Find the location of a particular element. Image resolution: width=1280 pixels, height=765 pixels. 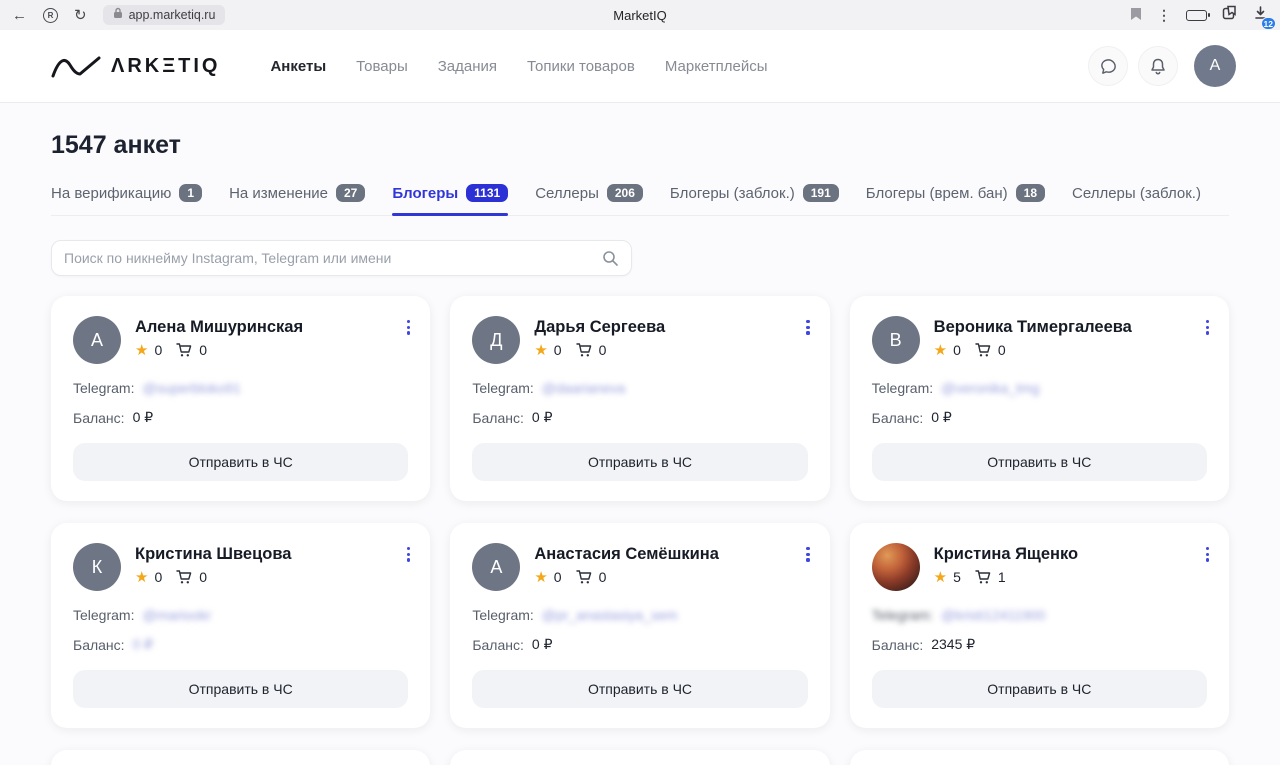

tab-label: На изменение is located at coordinates (278, 193).